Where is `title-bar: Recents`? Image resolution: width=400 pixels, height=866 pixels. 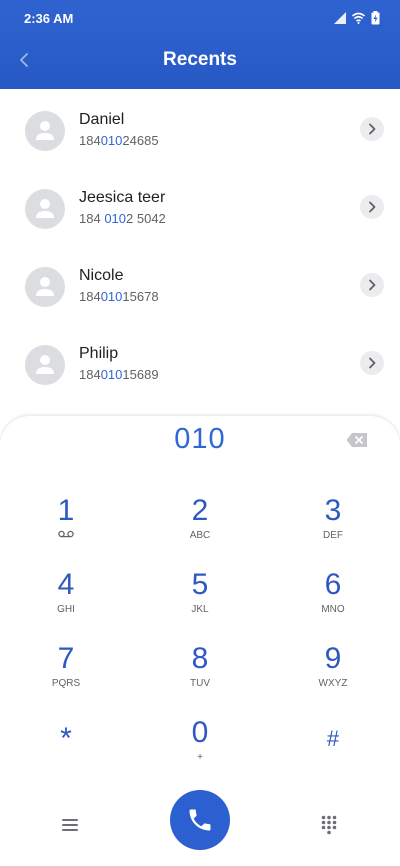 title-bar: Recents is located at coordinates (200, 61).